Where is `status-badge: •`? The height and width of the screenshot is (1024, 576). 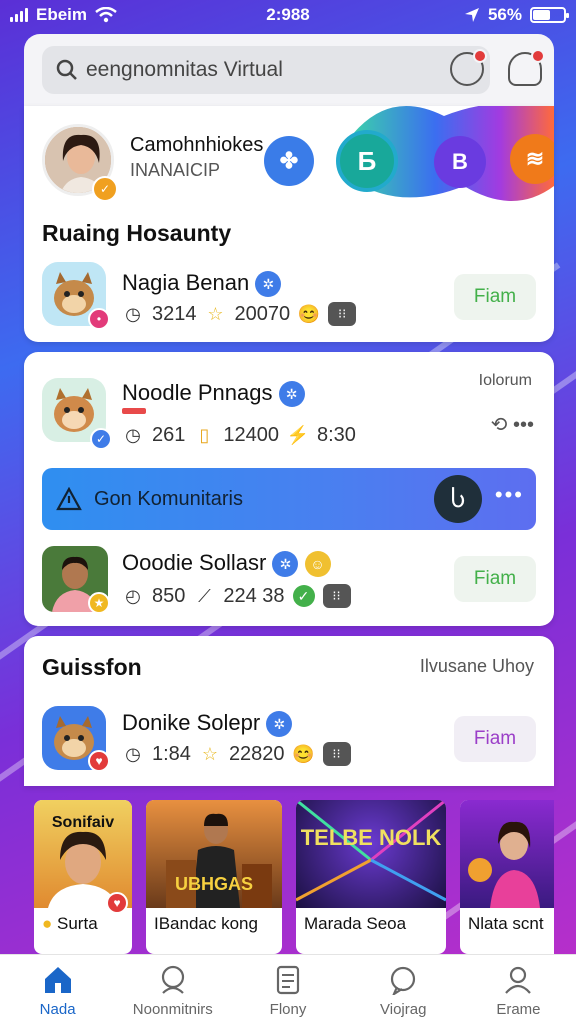
status-badge: • is located at coordinates (99, 319).